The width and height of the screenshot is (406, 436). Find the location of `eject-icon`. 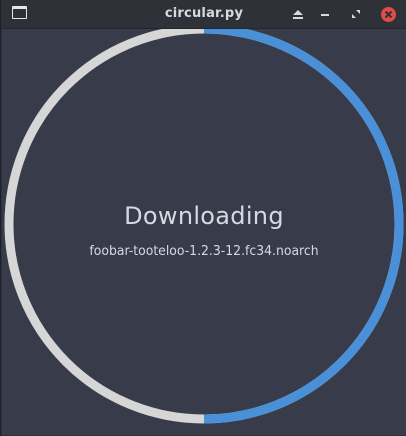

eject-icon is located at coordinates (298, 14).